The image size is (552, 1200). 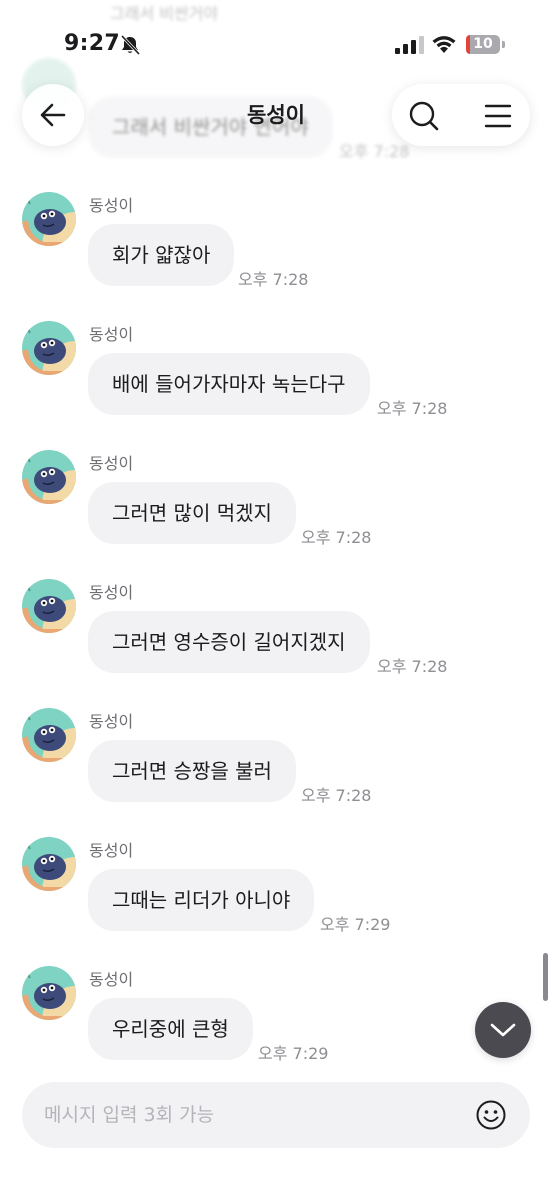 What do you see at coordinates (192, 771) in the screenshot?
I see `message-bubble: 그러면 승짱을 불러` at bounding box center [192, 771].